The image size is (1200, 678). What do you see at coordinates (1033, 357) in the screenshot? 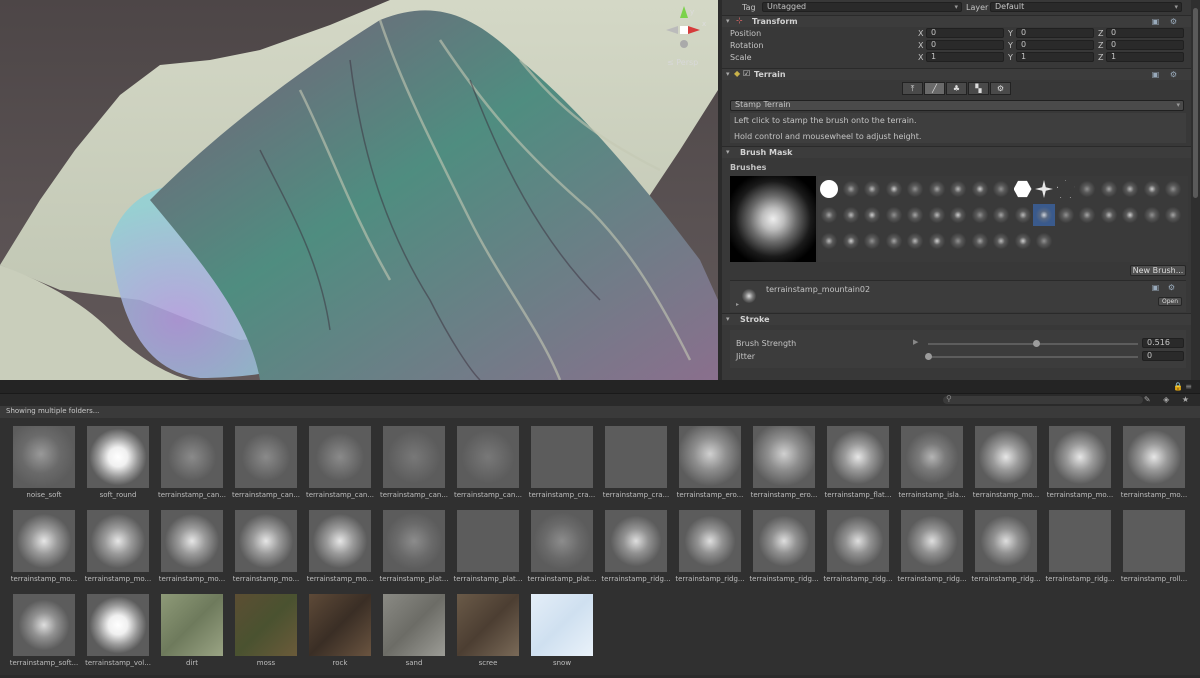
I see `jitter-slider-track` at bounding box center [1033, 357].